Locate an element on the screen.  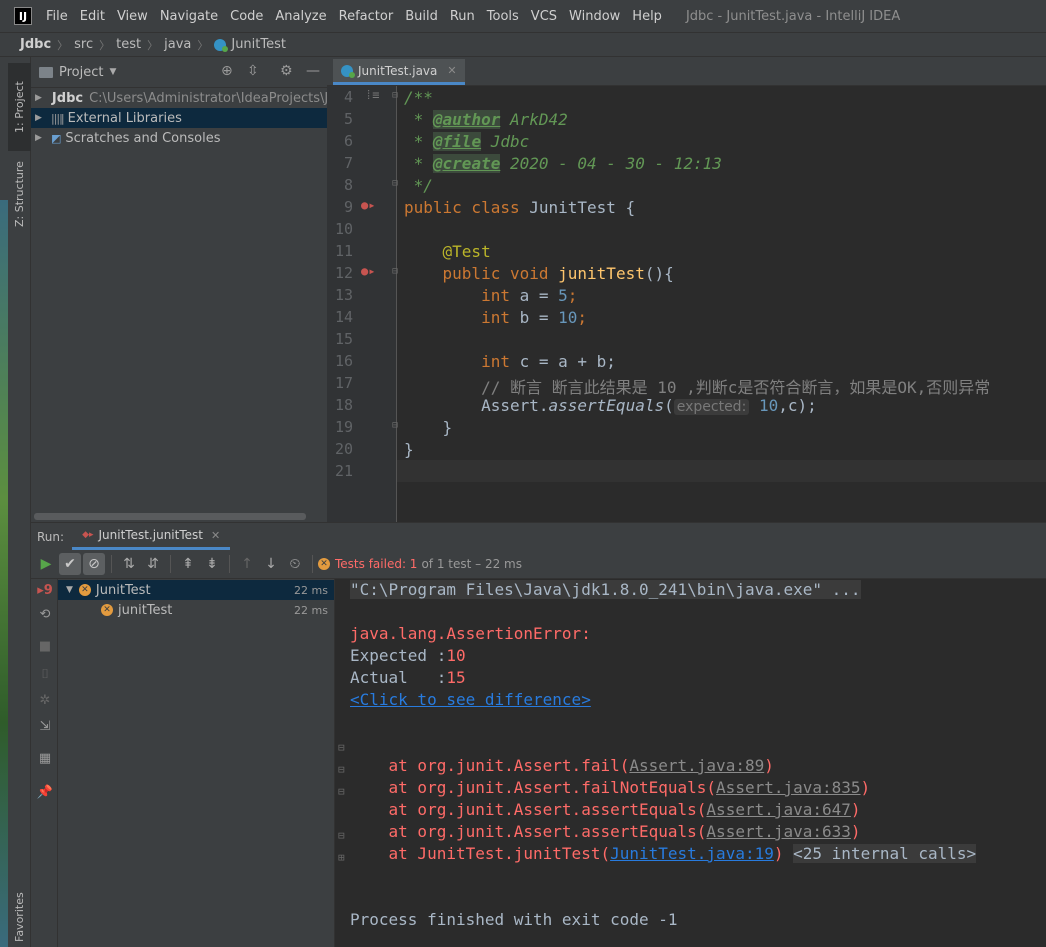
camera-icon: ⌷ is located at coordinates (45, 674).